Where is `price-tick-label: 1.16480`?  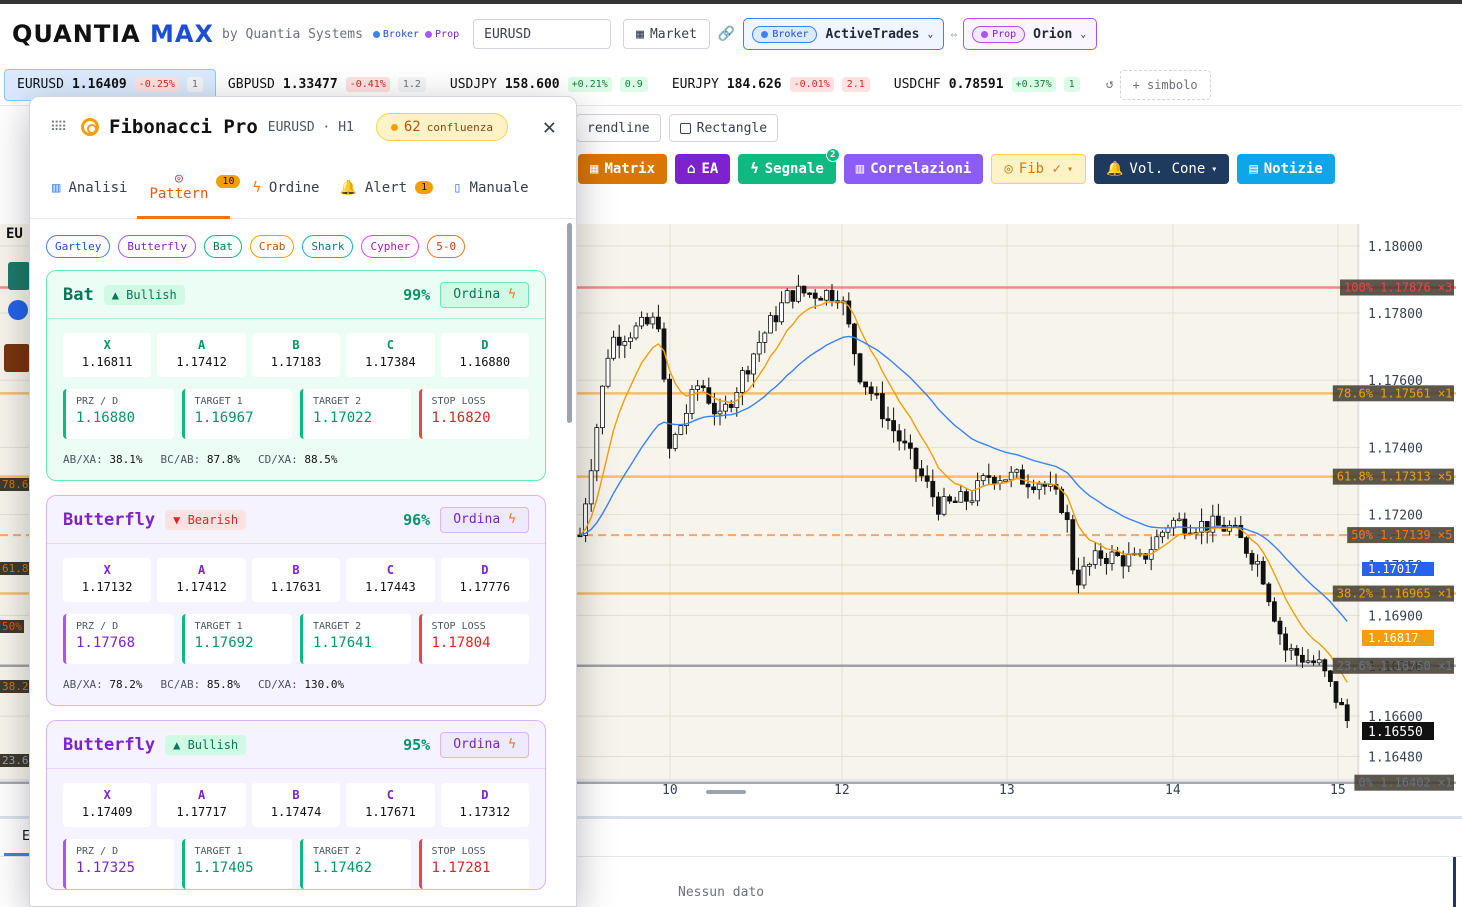 price-tick-label: 1.16480 is located at coordinates (1395, 757).